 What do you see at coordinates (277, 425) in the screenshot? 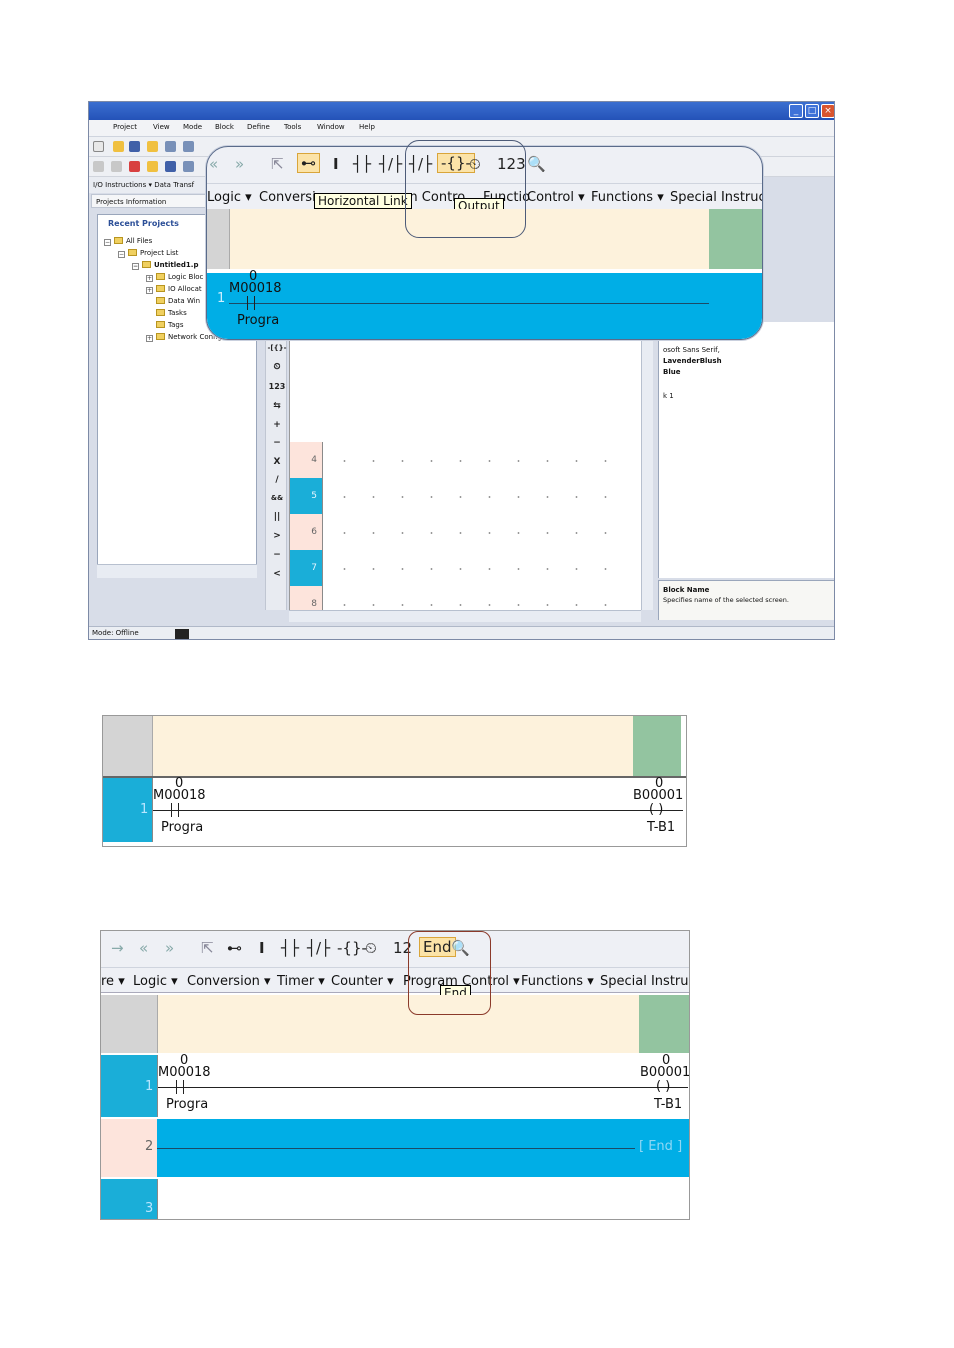
I see `add-tool: +` at bounding box center [277, 425].